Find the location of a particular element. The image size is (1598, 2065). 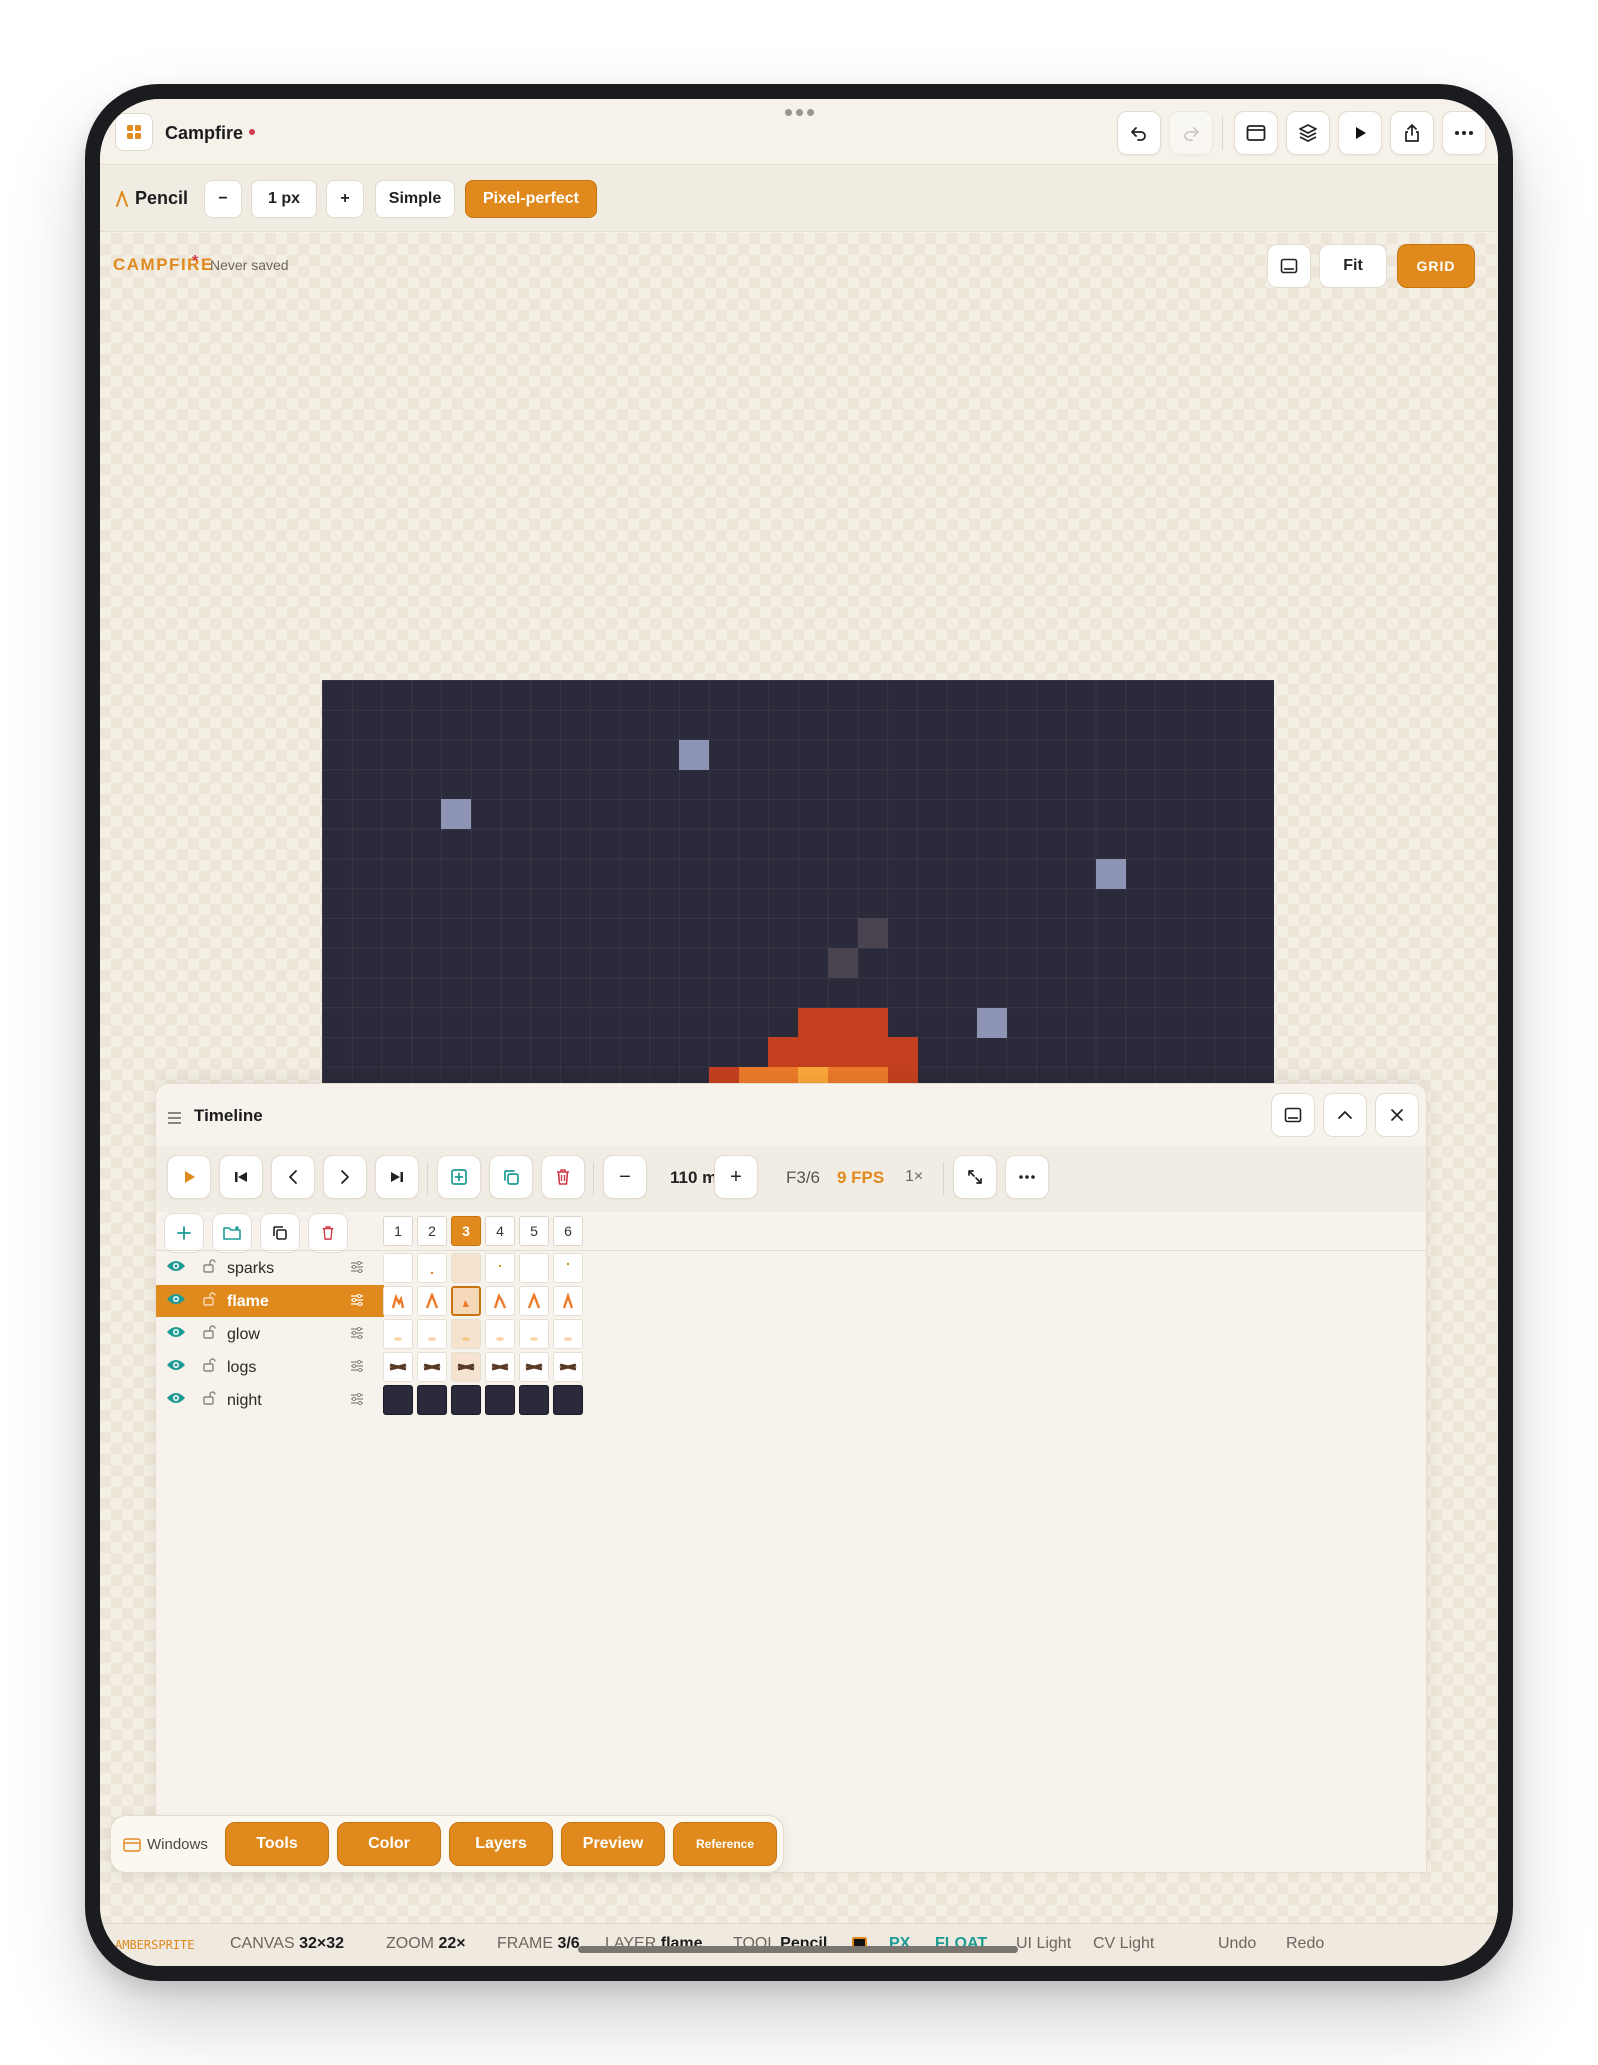

delete-frame-button is located at coordinates (563, 1177).